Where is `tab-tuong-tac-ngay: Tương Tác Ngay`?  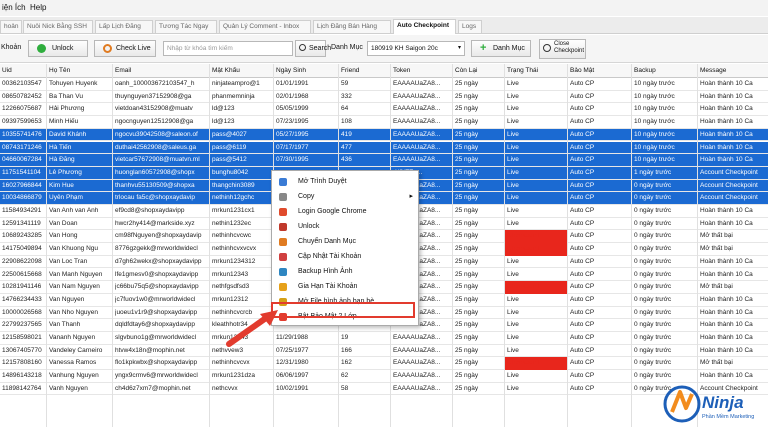
tab-tuong-tac-ngay: Tương Tác Ngay is located at coordinates (186, 26).